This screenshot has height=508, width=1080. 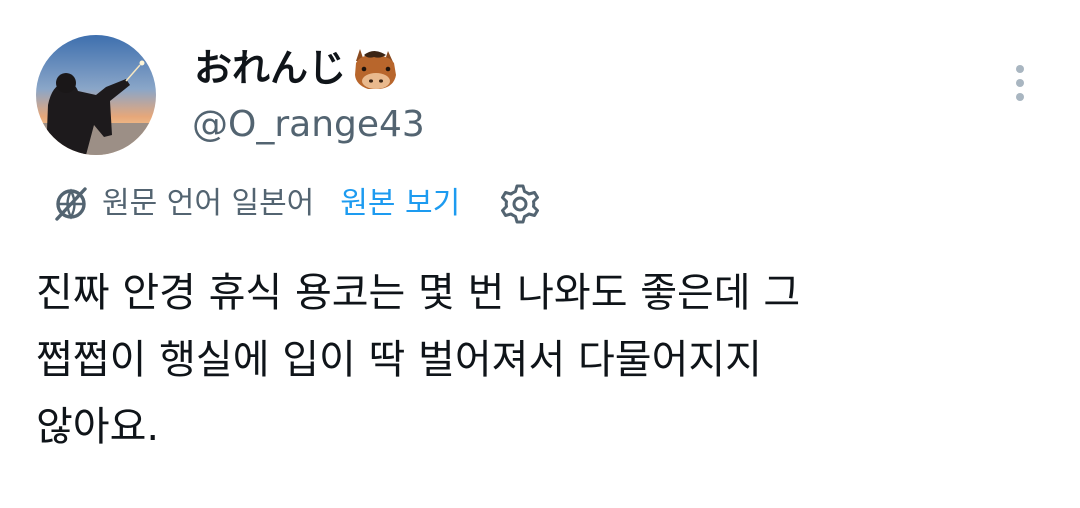 I want to click on author-display-name: おれんじ, so click(x=297, y=68).